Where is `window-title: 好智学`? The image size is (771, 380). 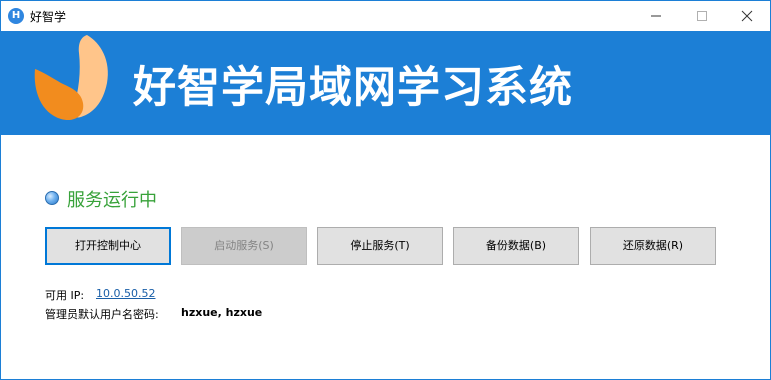 window-title: 好智学 is located at coordinates (48, 17).